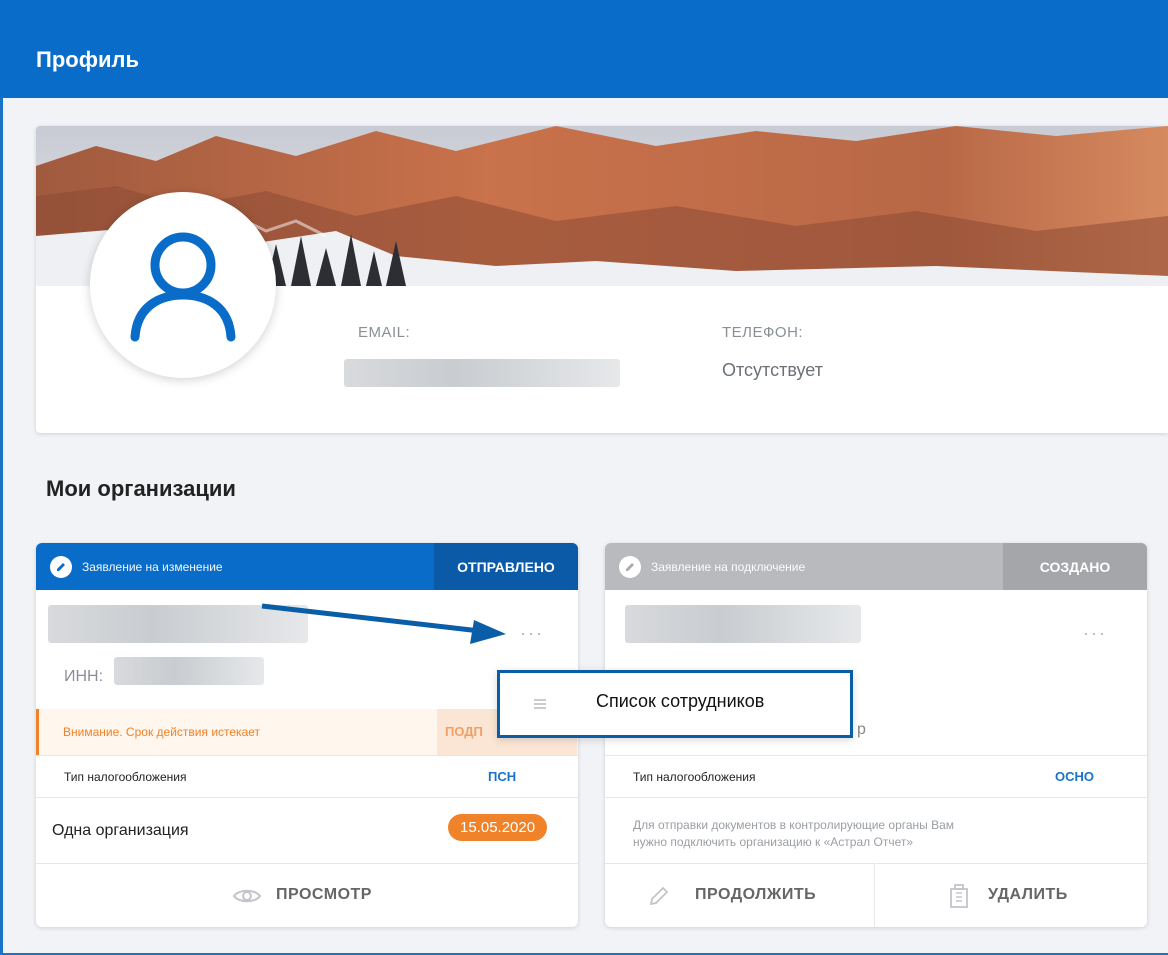  What do you see at coordinates (756, 894) in the screenshot?
I see `continue-label: ПРОДОЛЖИТЬ` at bounding box center [756, 894].